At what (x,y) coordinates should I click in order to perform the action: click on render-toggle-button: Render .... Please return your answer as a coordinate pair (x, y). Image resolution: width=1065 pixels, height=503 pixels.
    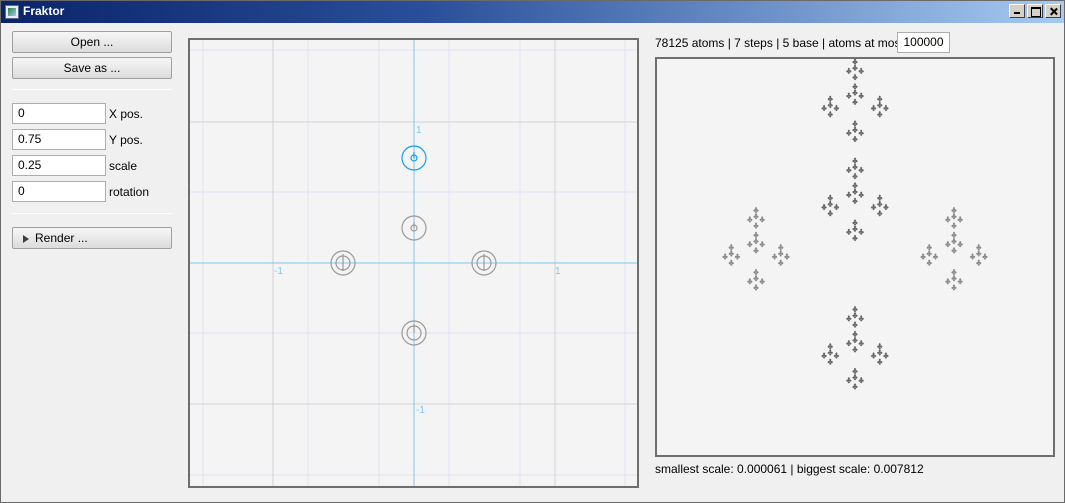
    Looking at the image, I should click on (92, 238).